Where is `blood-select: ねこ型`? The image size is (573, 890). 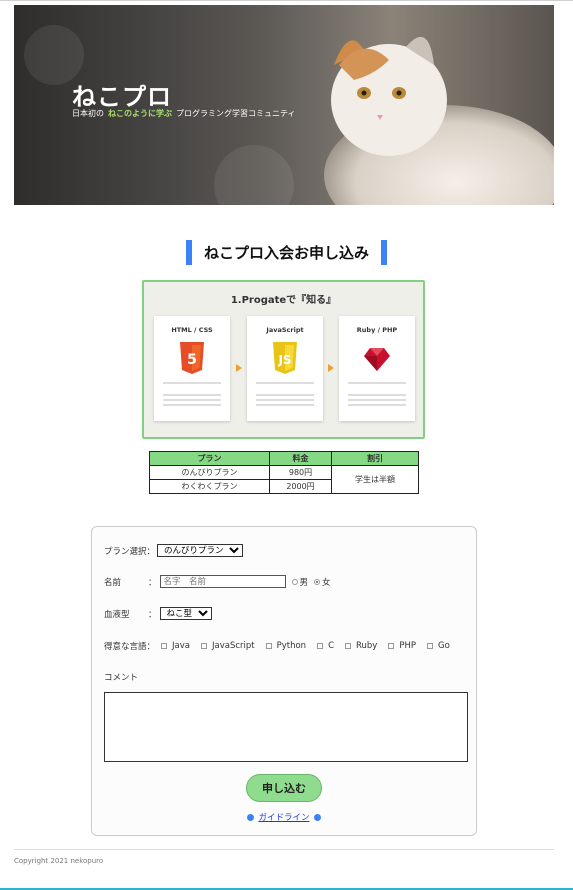
blood-select: ねこ型 is located at coordinates (185, 613).